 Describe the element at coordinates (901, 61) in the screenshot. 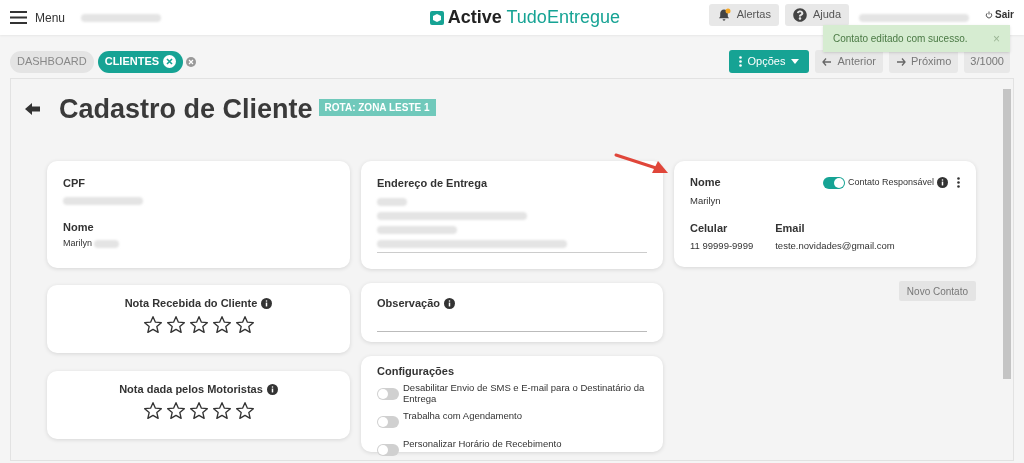

I see `arrow-right-icon` at that location.